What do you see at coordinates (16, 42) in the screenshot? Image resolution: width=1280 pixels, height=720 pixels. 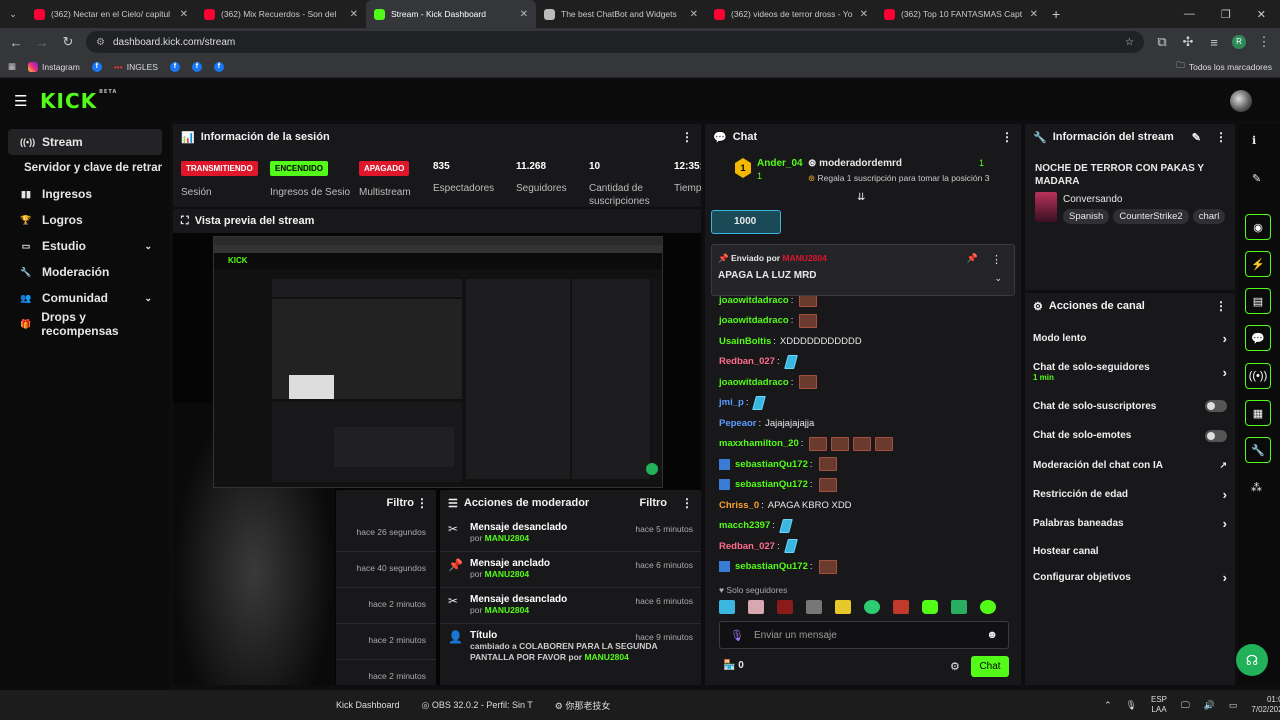 I see `back-icon: ←` at bounding box center [16, 42].